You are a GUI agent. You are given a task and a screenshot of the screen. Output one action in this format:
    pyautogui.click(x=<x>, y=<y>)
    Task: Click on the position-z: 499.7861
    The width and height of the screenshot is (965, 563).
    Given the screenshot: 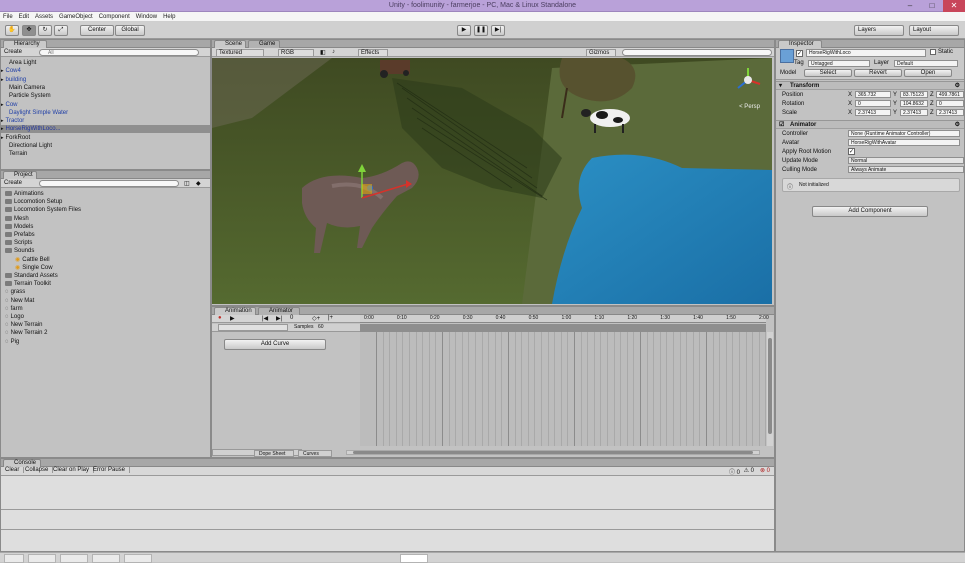 What is the action you would take?
    pyautogui.click(x=950, y=94)
    